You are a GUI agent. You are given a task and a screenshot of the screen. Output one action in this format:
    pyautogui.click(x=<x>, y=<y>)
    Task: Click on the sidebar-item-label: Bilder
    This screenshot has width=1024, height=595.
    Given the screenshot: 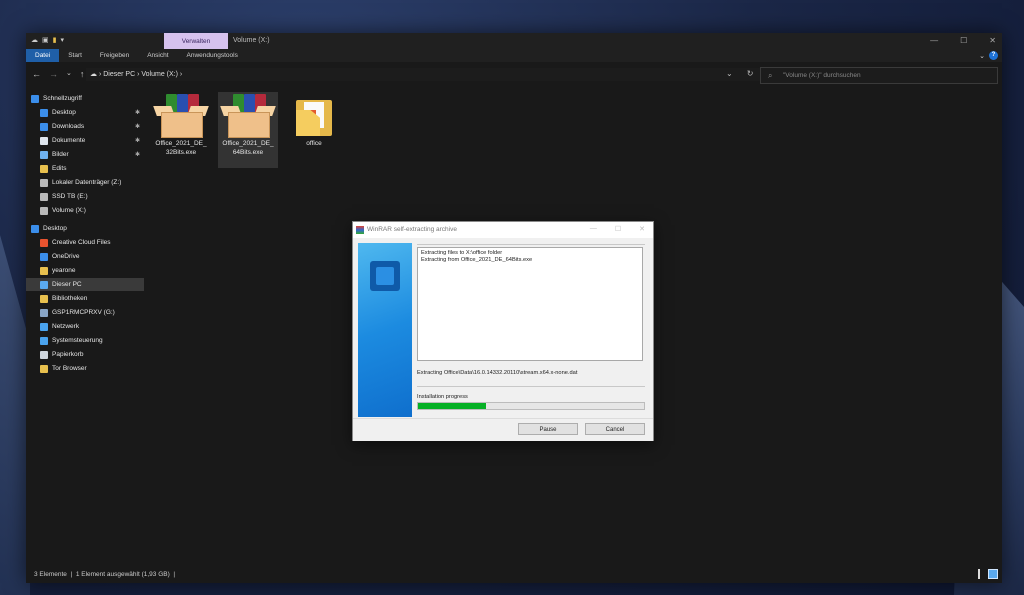 What is the action you would take?
    pyautogui.click(x=60, y=154)
    